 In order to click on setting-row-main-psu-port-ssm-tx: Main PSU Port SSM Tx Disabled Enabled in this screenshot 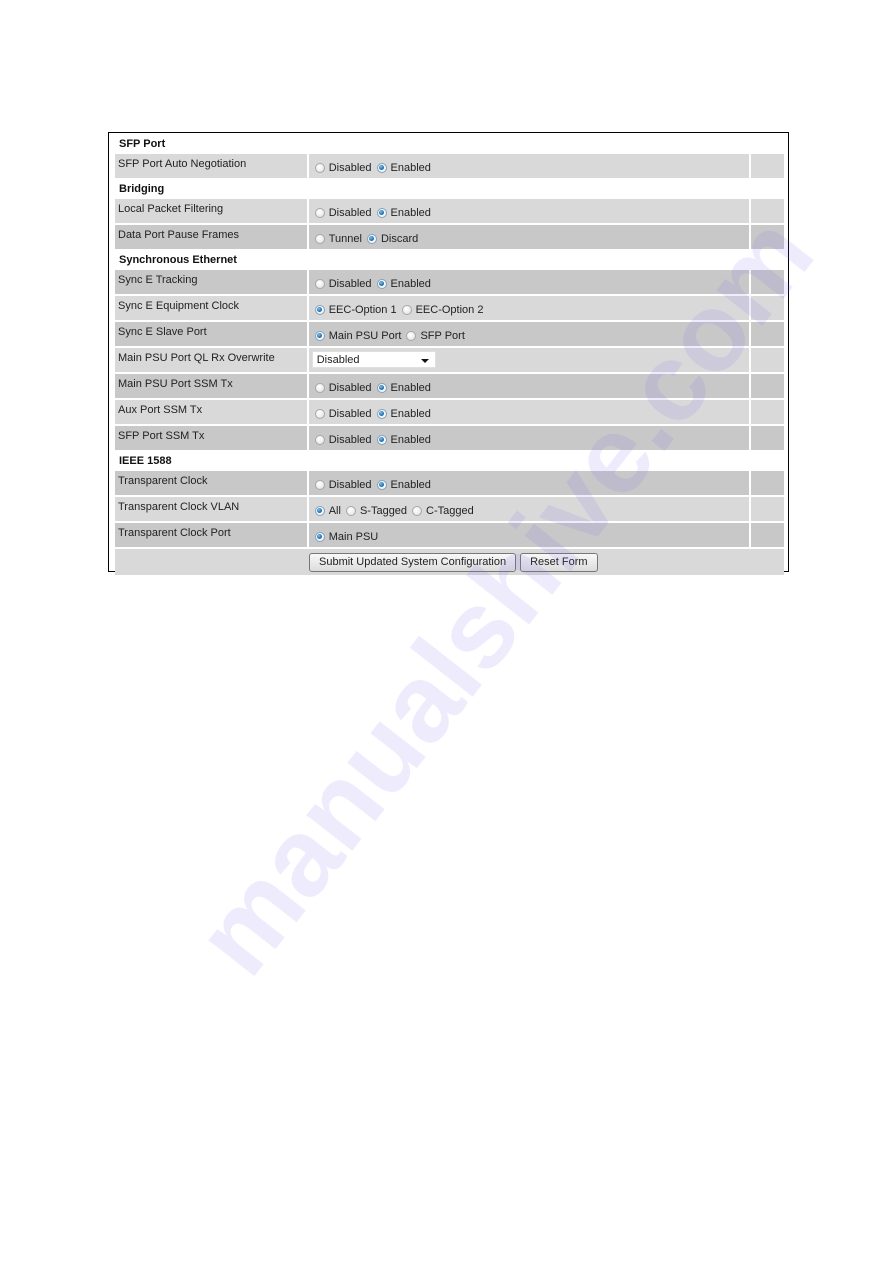, I will do `click(450, 386)`.